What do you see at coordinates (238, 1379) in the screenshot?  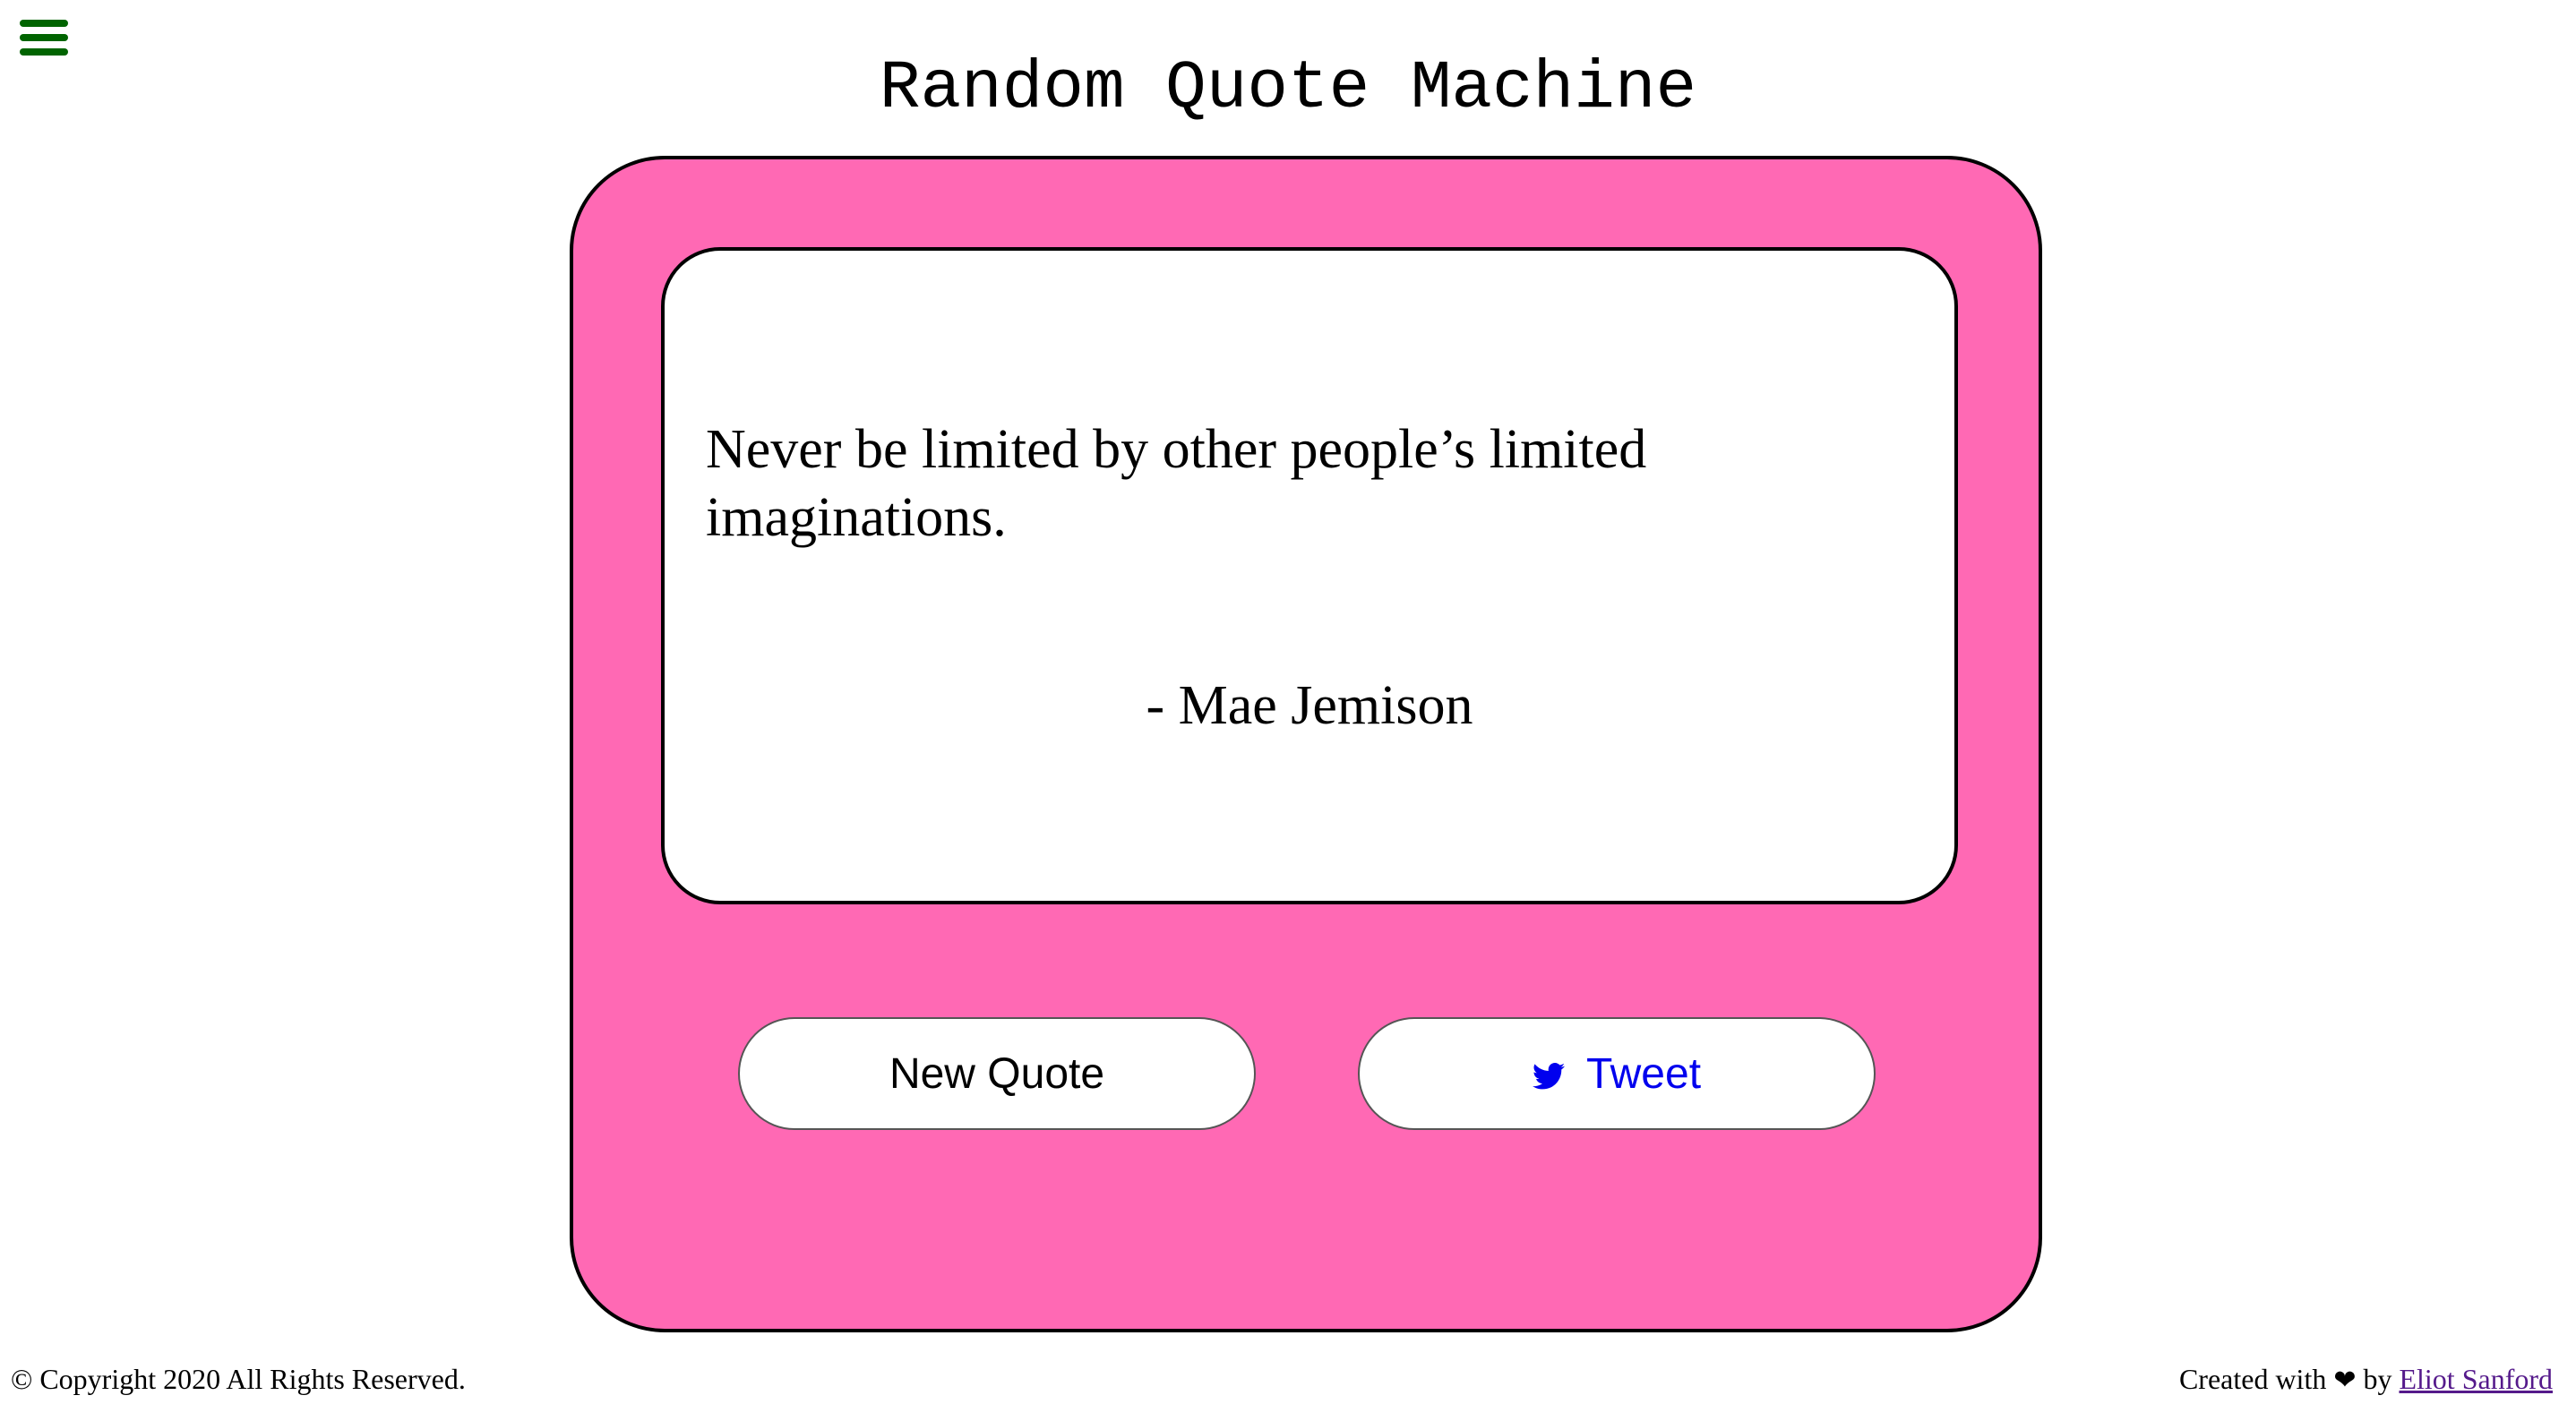 I see `copyright-text: © Copyright 2020 All Rights Reserved.` at bounding box center [238, 1379].